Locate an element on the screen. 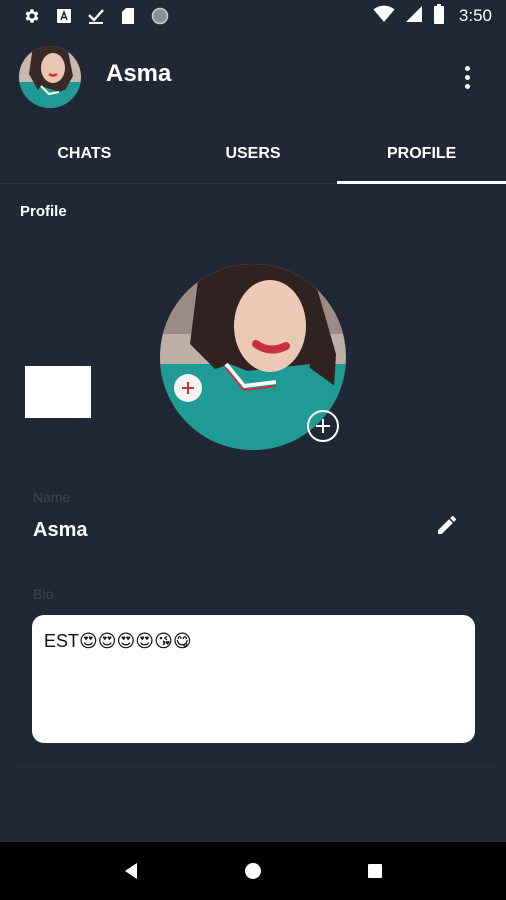  status-left-icons is located at coordinates (96, 16).